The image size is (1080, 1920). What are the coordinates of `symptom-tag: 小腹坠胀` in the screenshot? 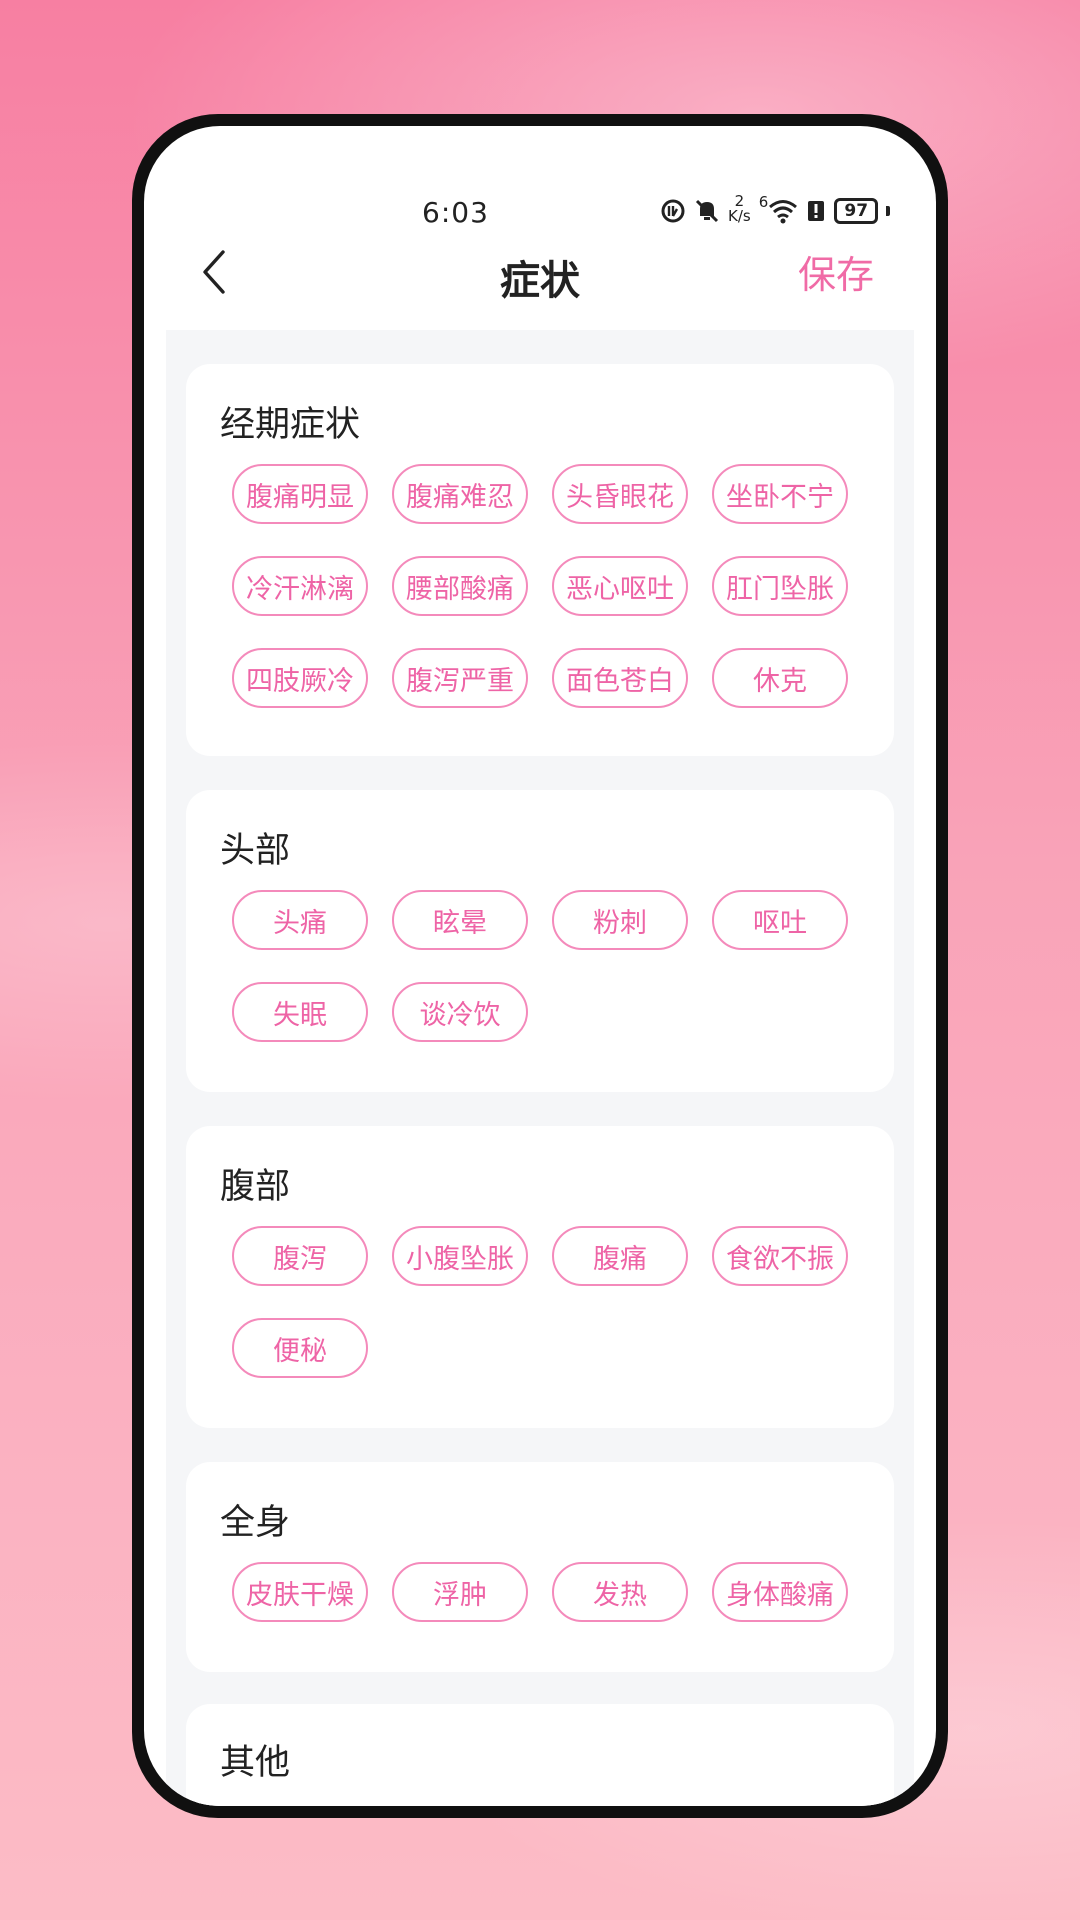 It's located at (460, 1256).